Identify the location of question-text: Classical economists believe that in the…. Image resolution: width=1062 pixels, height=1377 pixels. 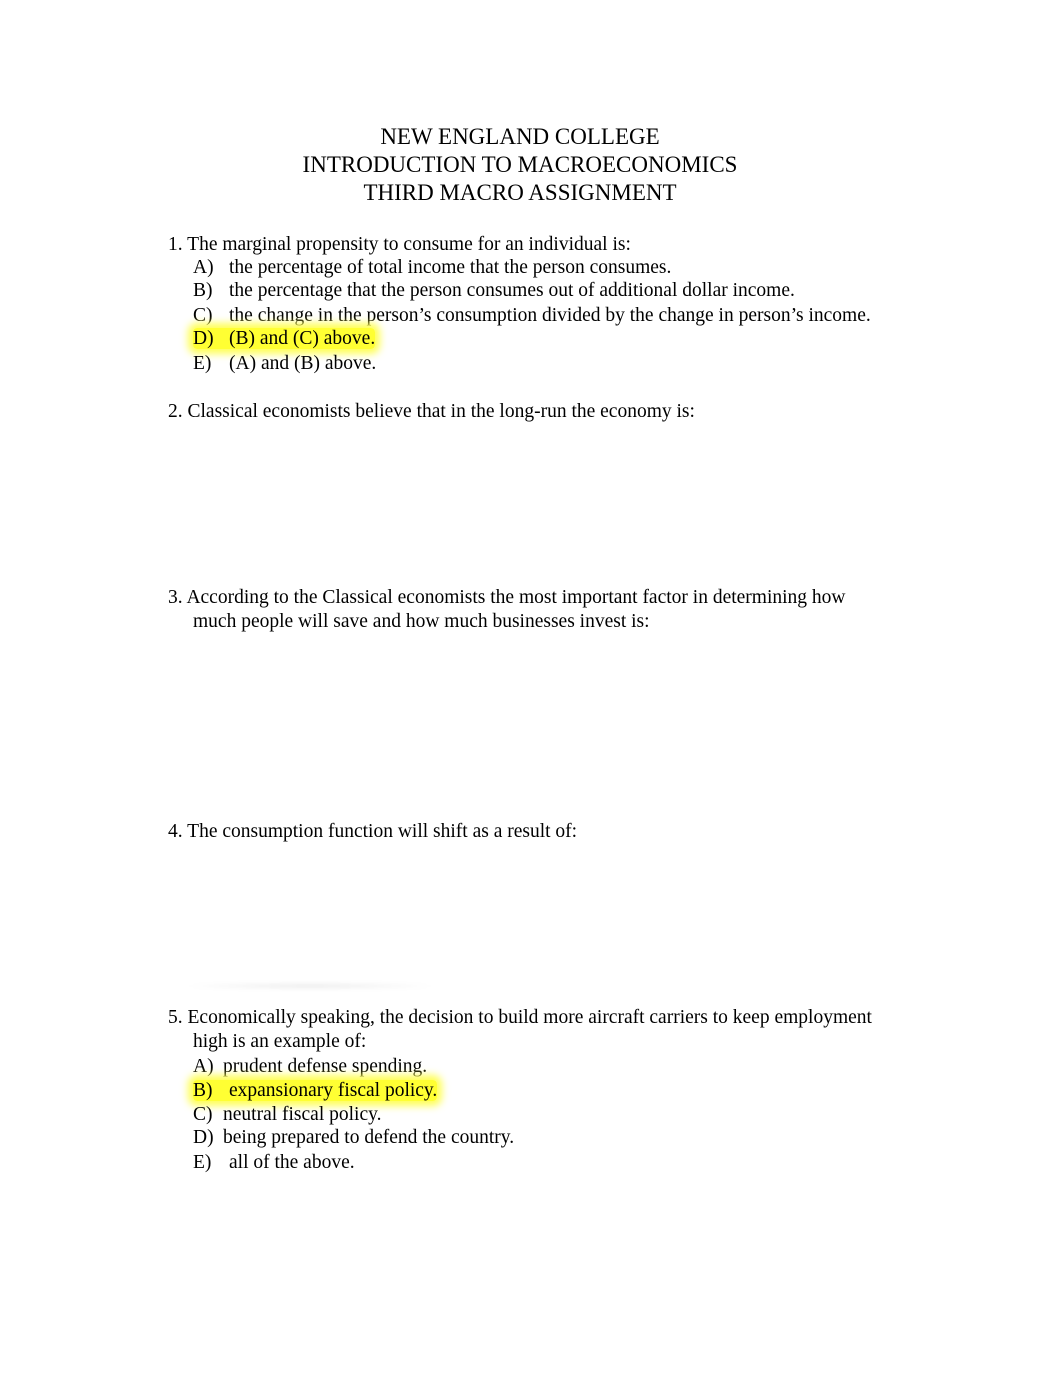
(441, 411).